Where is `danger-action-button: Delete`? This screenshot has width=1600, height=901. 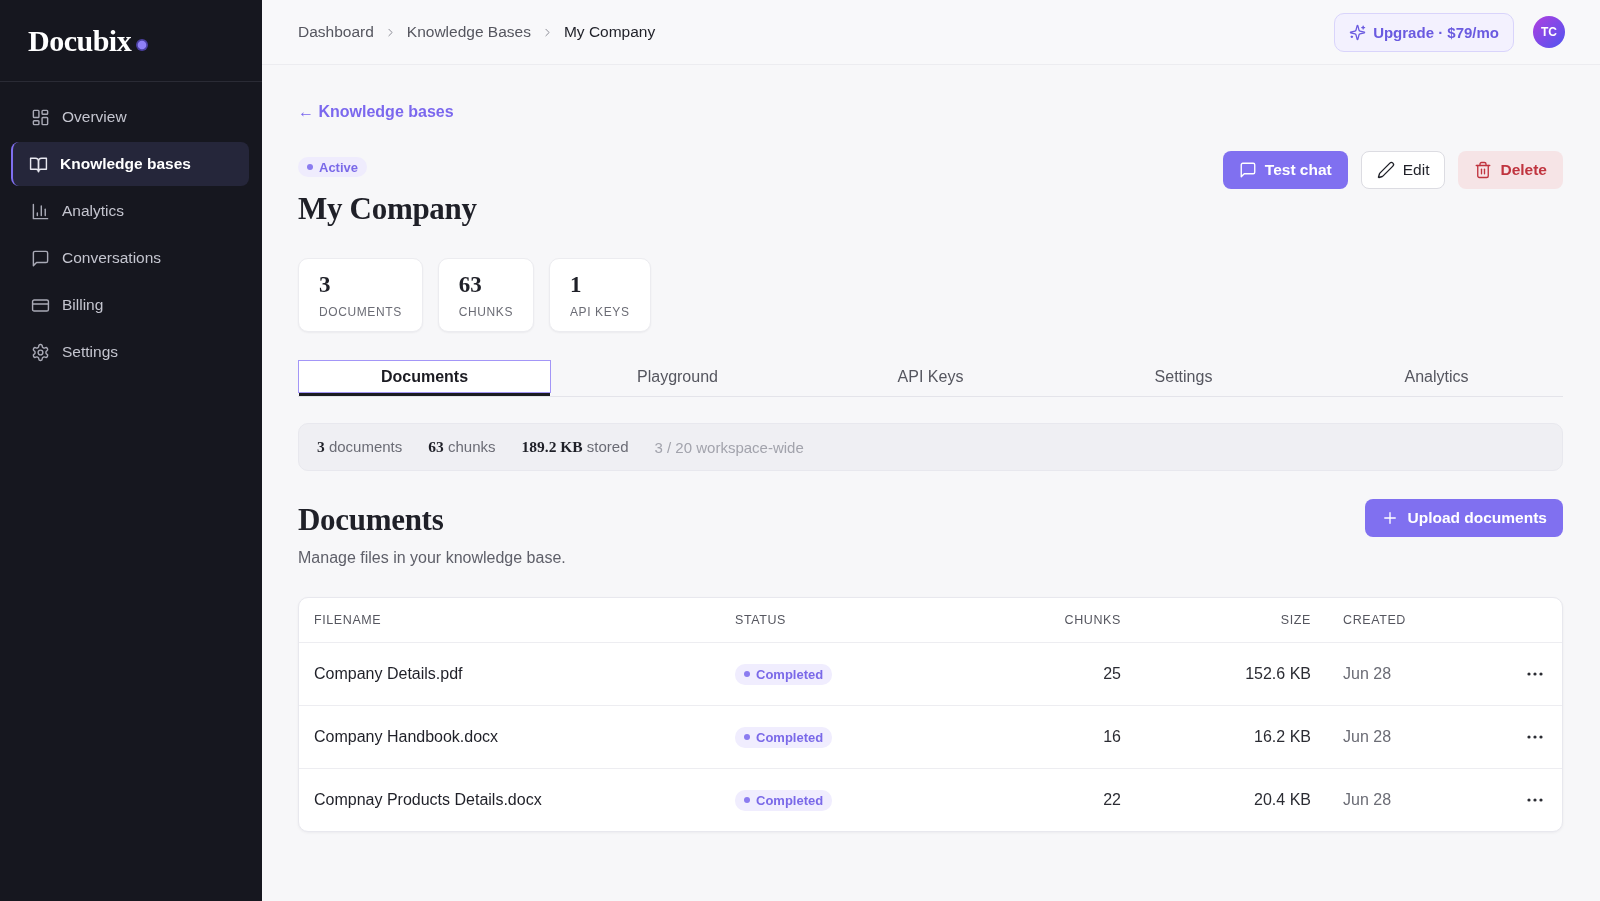 danger-action-button: Delete is located at coordinates (1510, 170).